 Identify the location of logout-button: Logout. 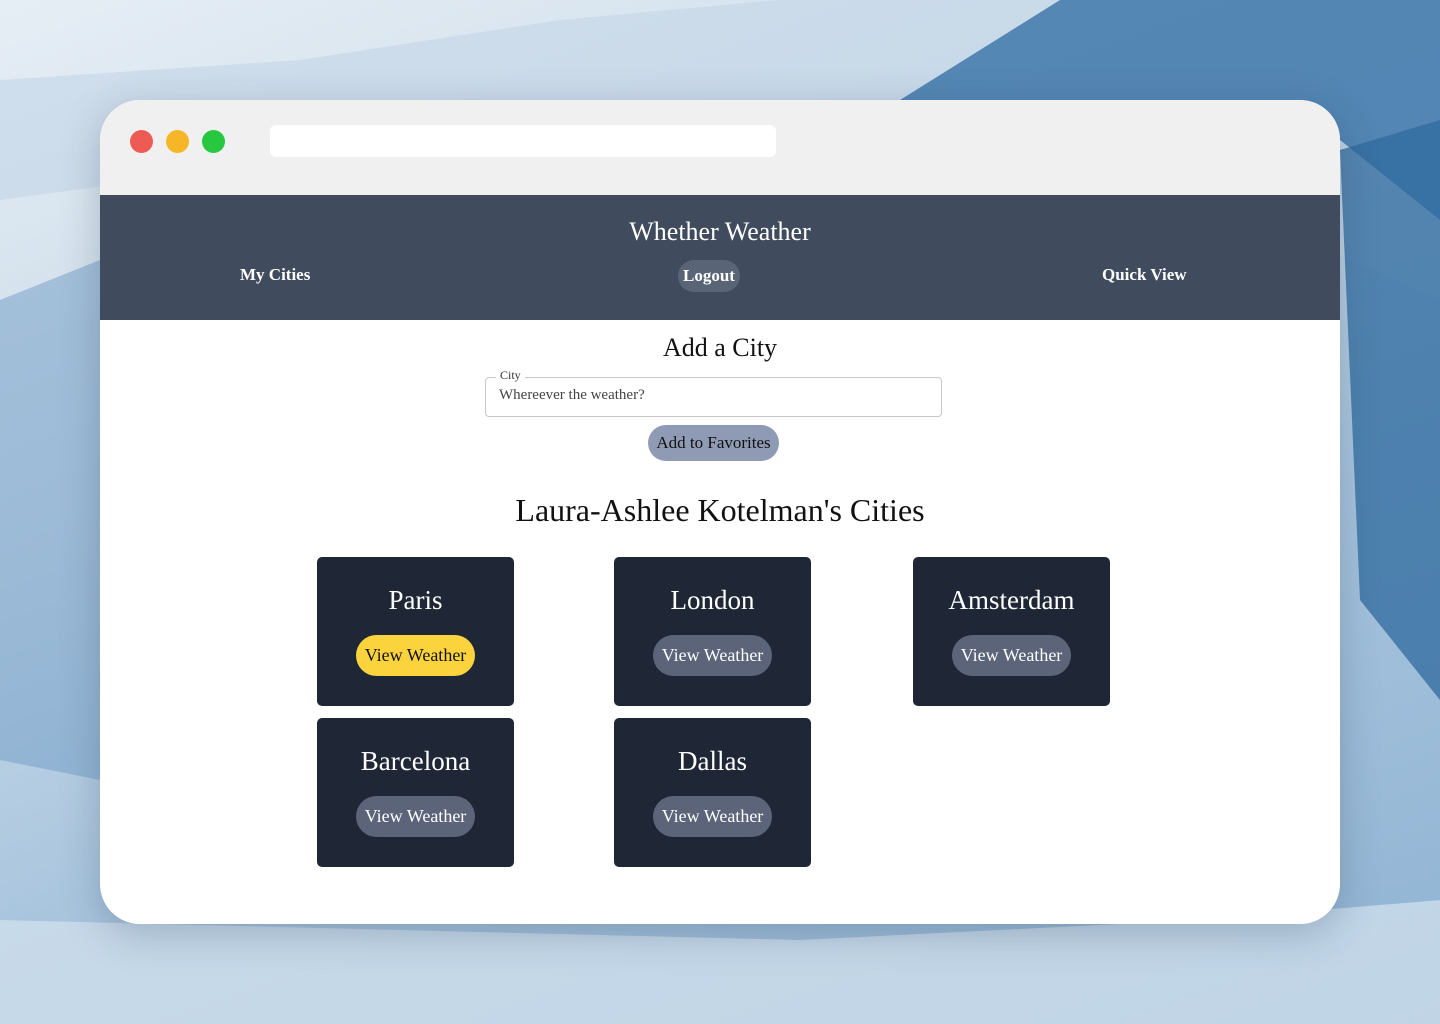
(709, 276).